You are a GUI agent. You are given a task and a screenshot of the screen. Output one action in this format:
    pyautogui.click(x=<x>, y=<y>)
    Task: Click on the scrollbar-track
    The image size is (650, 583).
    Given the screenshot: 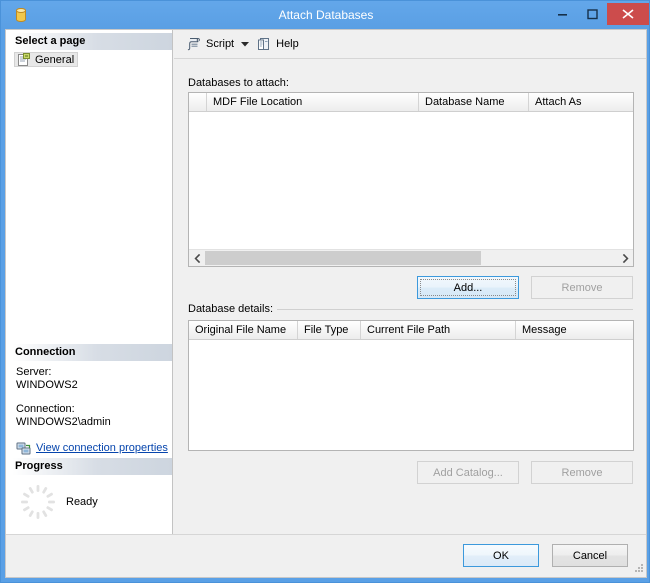 What is the action you would take?
    pyautogui.click(x=411, y=258)
    